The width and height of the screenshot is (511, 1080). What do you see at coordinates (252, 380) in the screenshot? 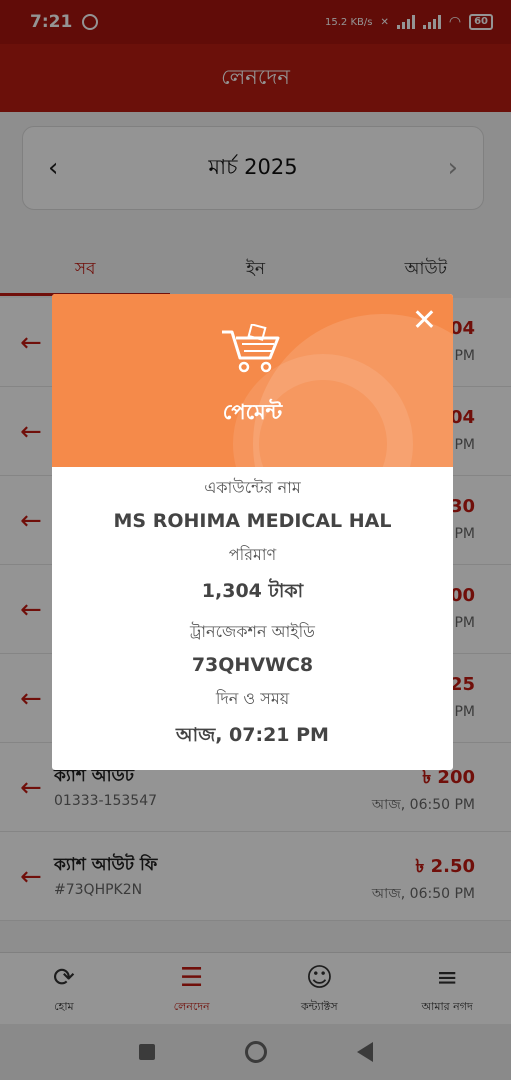
I see `dialog-header: ✕ পেমেন্ট` at bounding box center [252, 380].